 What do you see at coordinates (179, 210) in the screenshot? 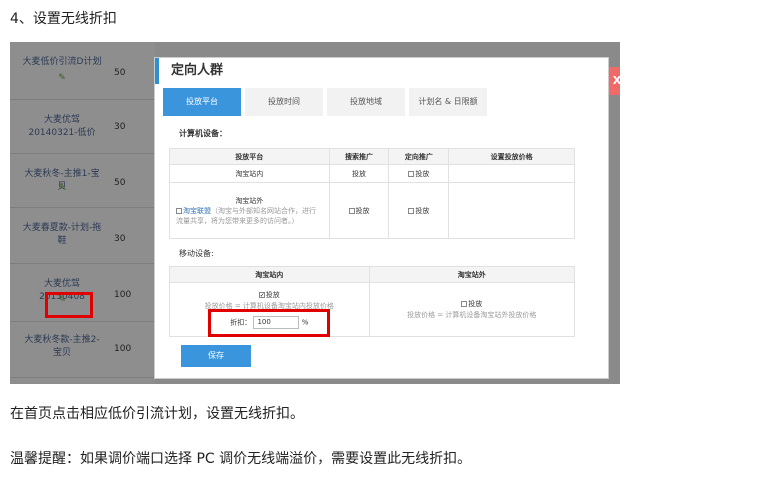
I see `union-checkbox` at bounding box center [179, 210].